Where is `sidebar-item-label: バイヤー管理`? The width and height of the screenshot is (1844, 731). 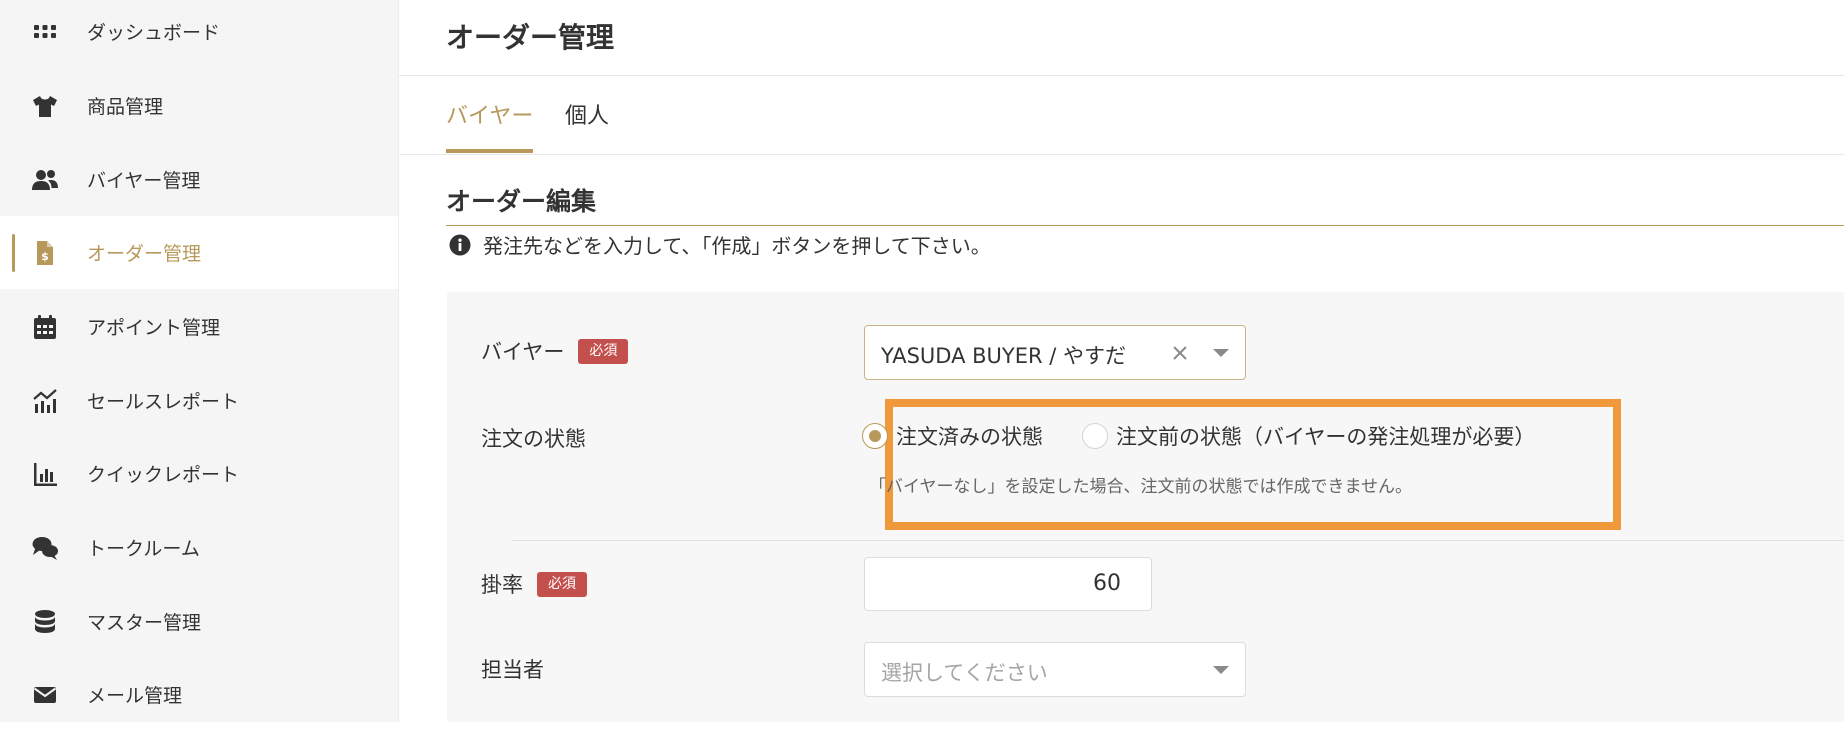 sidebar-item-label: バイヤー管理 is located at coordinates (144, 181).